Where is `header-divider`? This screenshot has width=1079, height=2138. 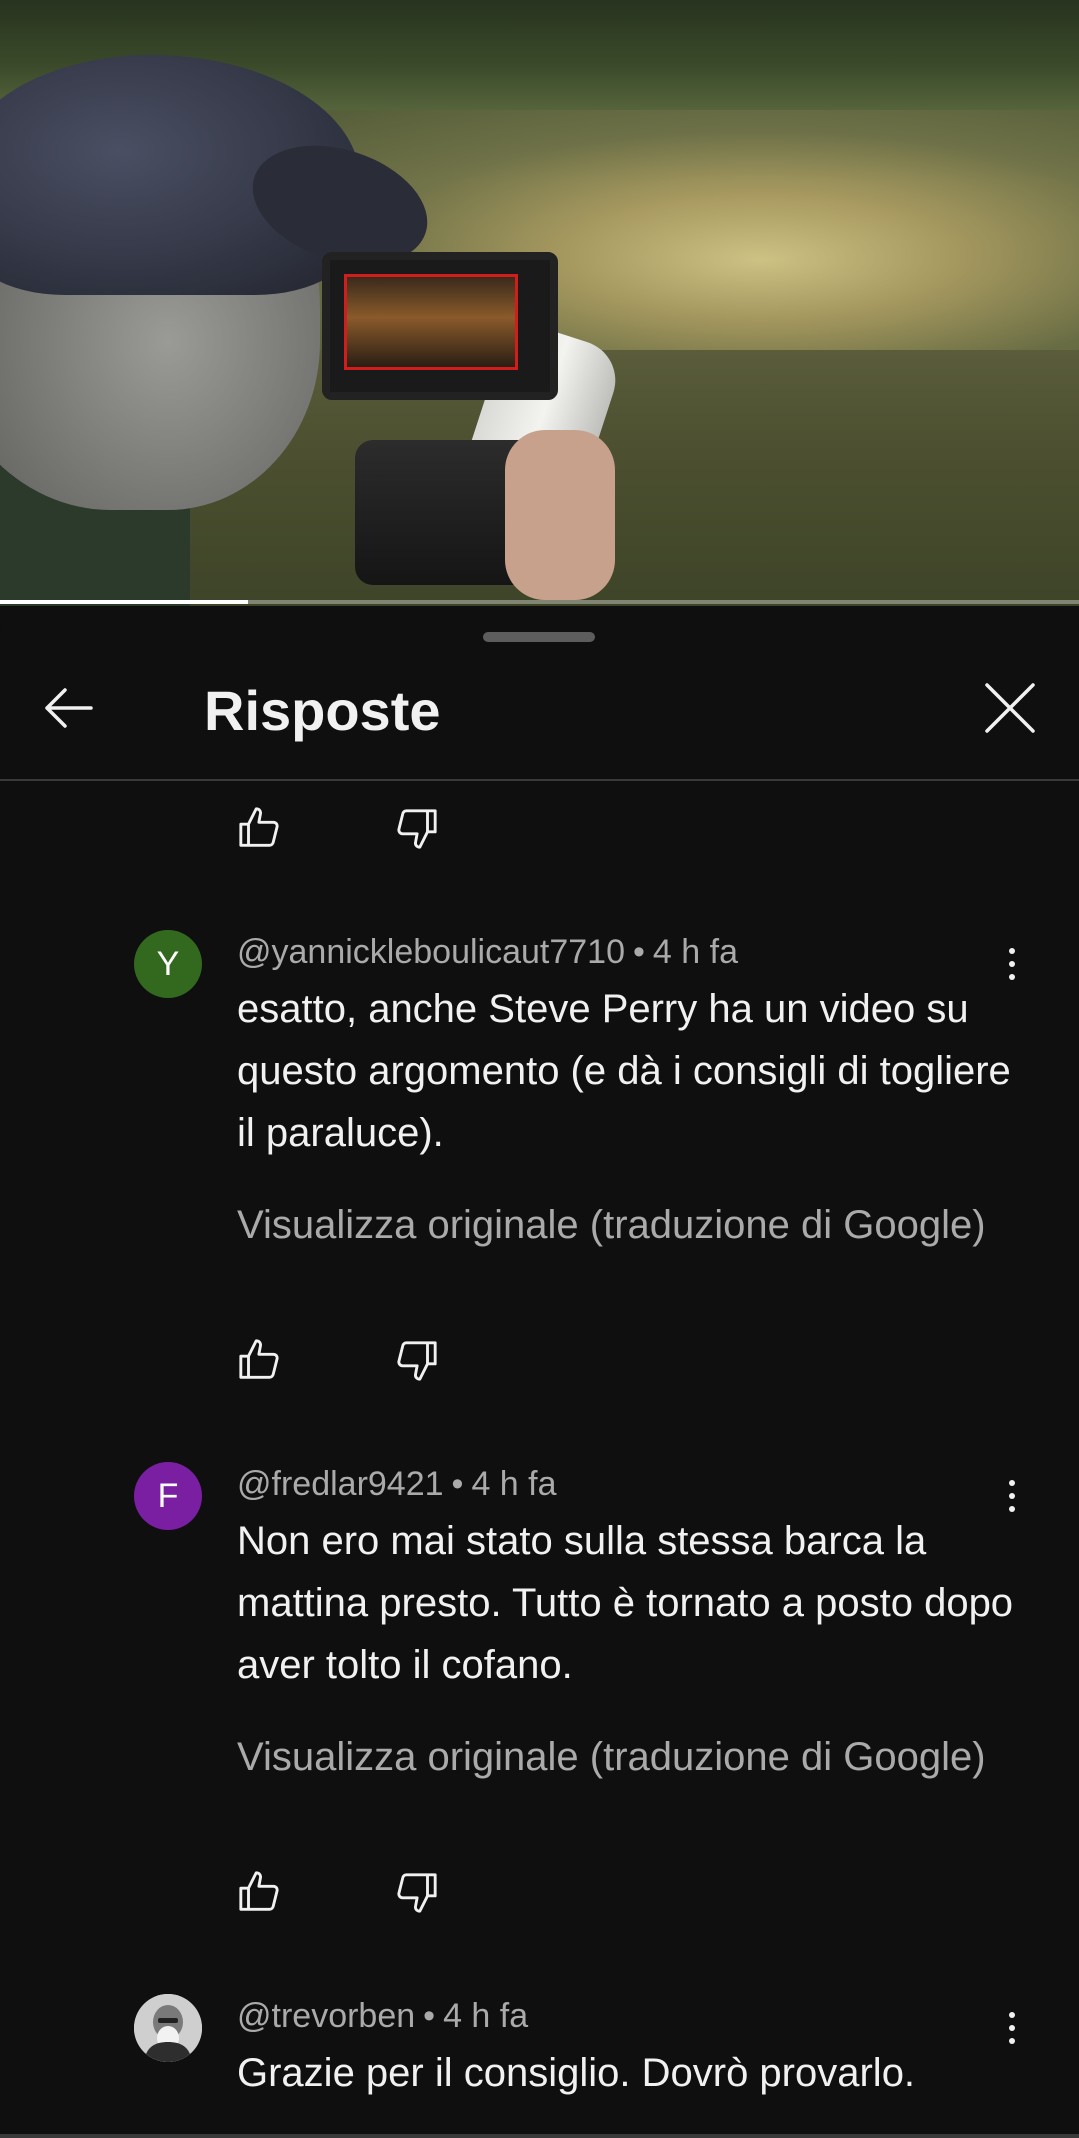 header-divider is located at coordinates (539, 780).